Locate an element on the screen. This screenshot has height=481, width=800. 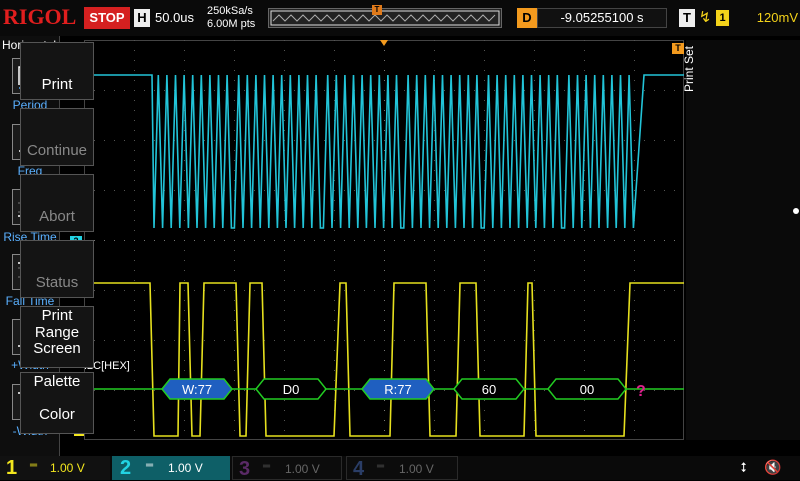
print-range-title: Print Range is located at coordinates (57, 324).